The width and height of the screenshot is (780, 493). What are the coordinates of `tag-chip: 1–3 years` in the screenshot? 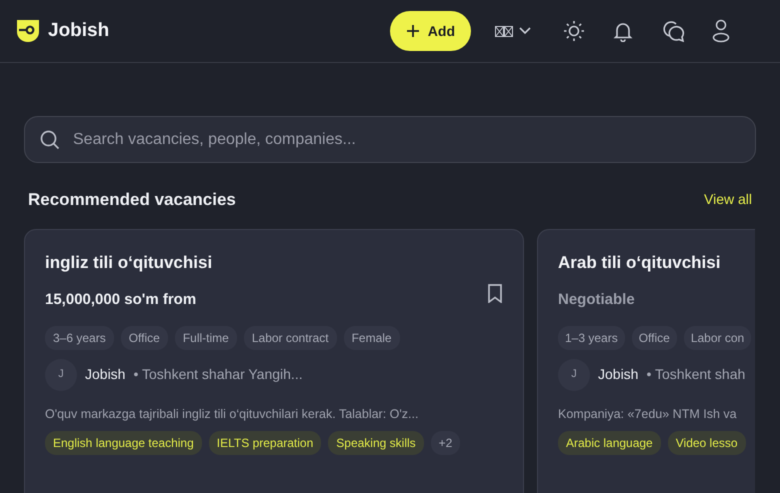 It's located at (591, 338).